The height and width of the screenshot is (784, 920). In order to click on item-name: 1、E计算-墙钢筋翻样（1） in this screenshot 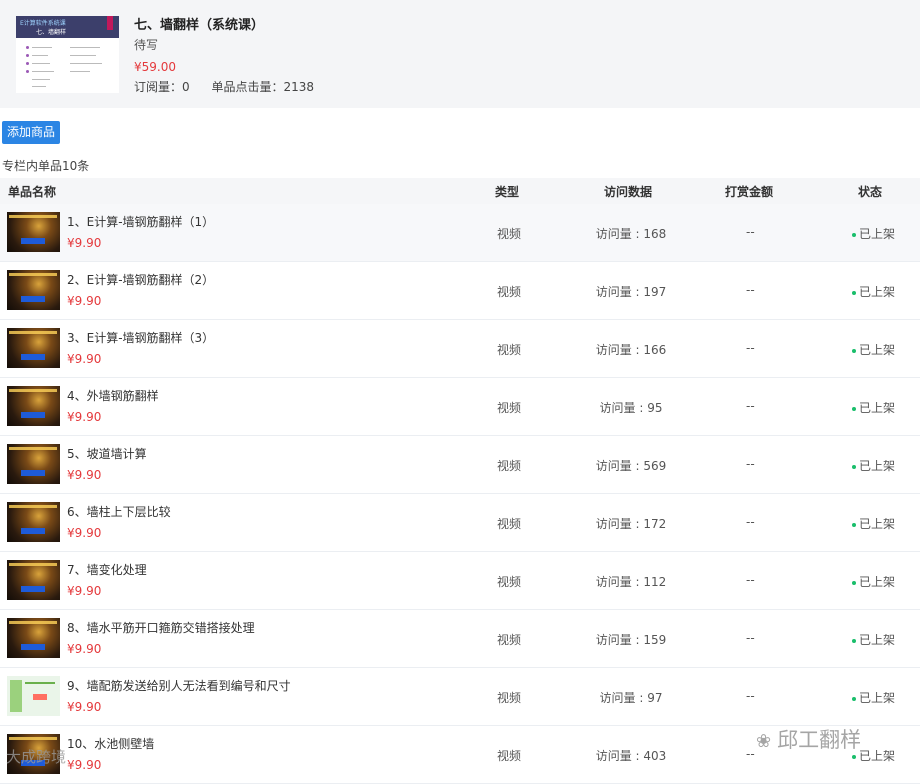, I will do `click(140, 221)`.